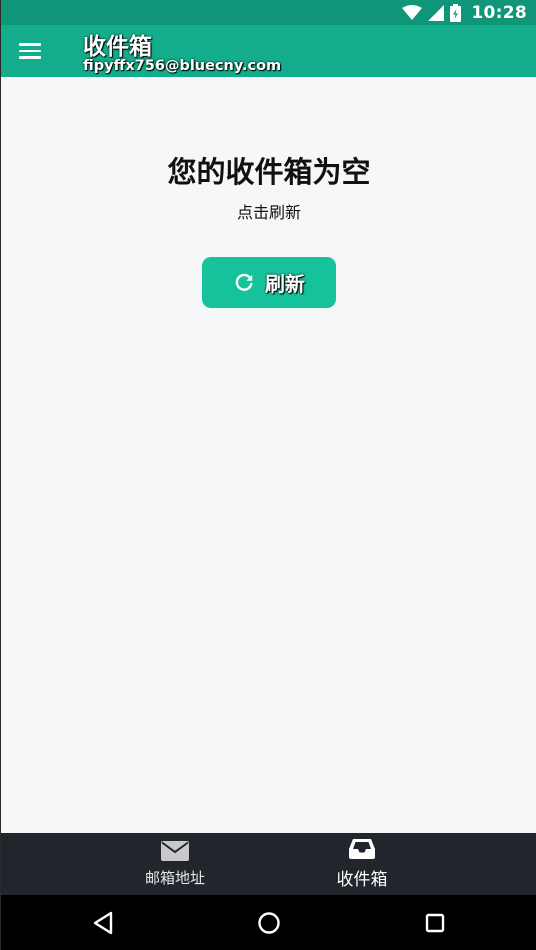 The image size is (536, 950). I want to click on tab-inbox-label: 收件箱, so click(362, 879).